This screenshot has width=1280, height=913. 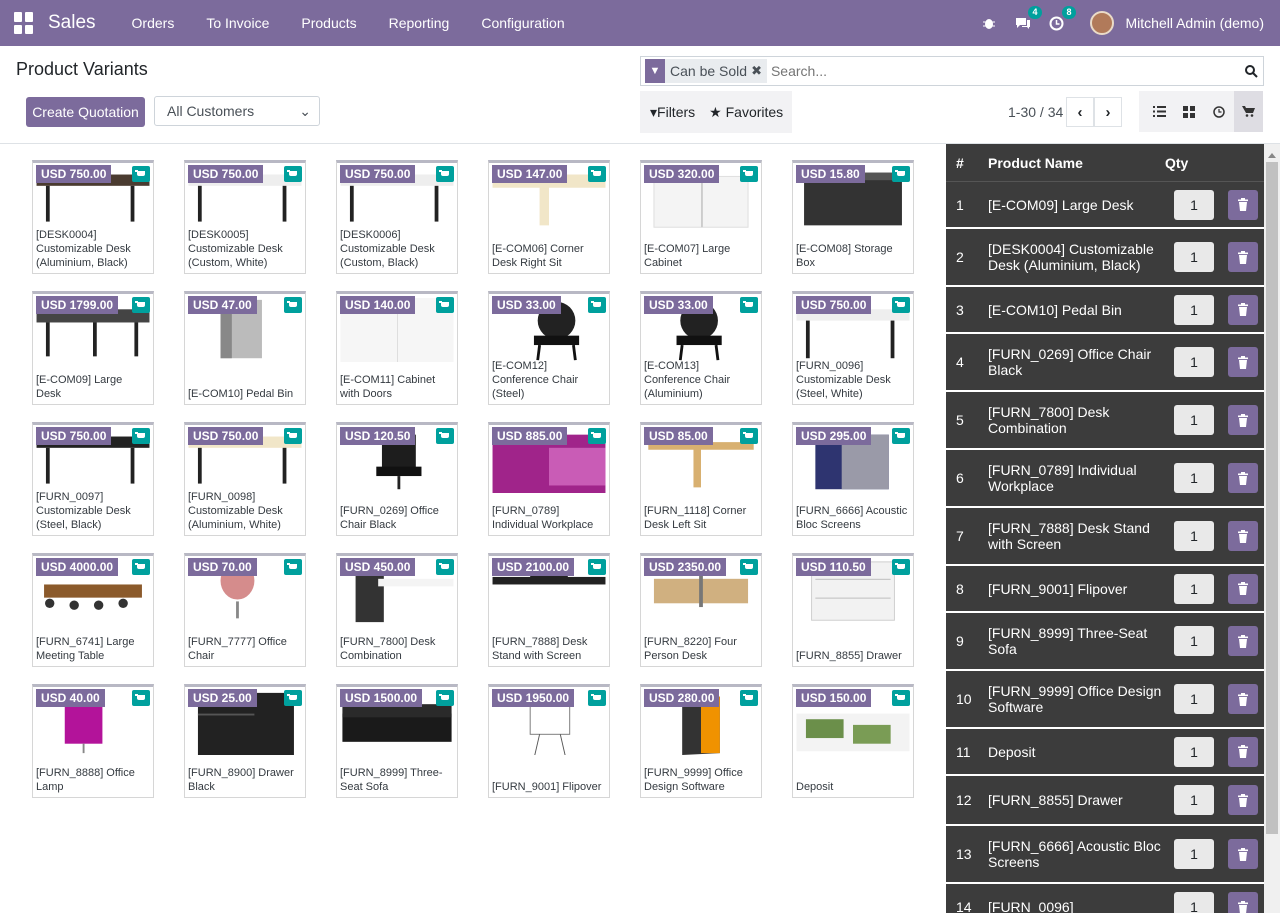 What do you see at coordinates (397, 479) in the screenshot?
I see `product-card: USD 120.50 [FURN_0269] Office Chair Black` at bounding box center [397, 479].